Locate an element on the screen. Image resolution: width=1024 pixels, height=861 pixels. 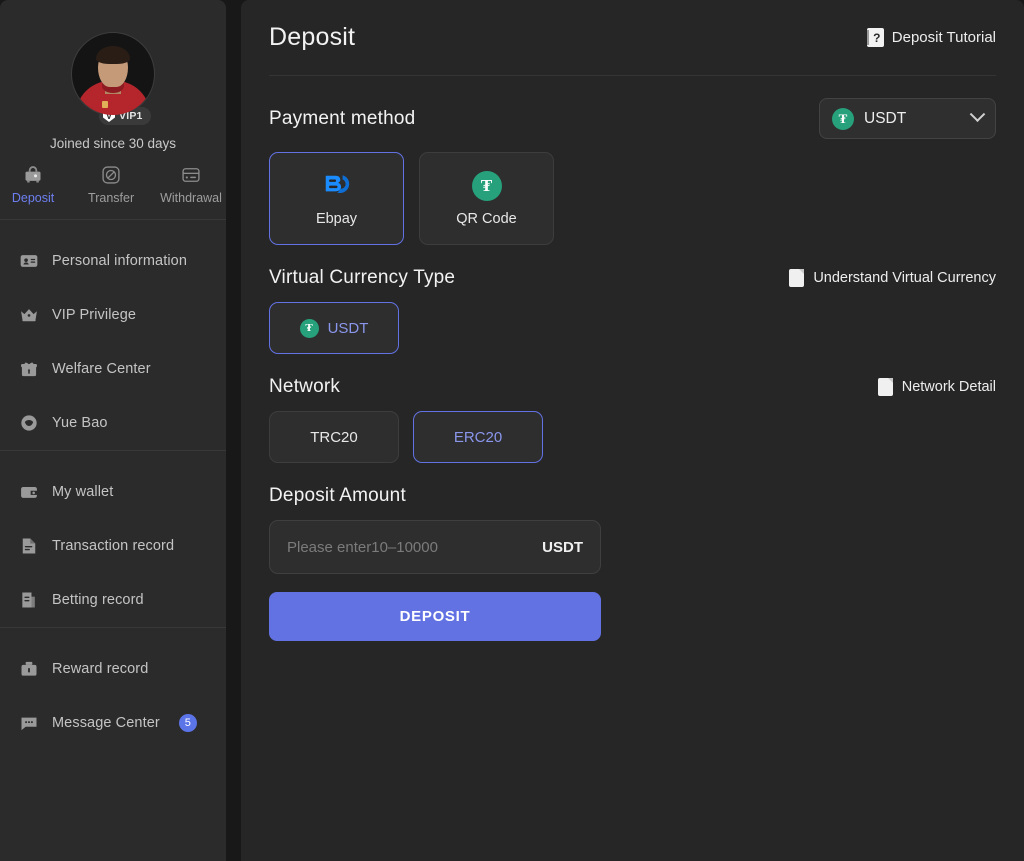
deposit-submit-button: DEPOSIT is located at coordinates (435, 616).